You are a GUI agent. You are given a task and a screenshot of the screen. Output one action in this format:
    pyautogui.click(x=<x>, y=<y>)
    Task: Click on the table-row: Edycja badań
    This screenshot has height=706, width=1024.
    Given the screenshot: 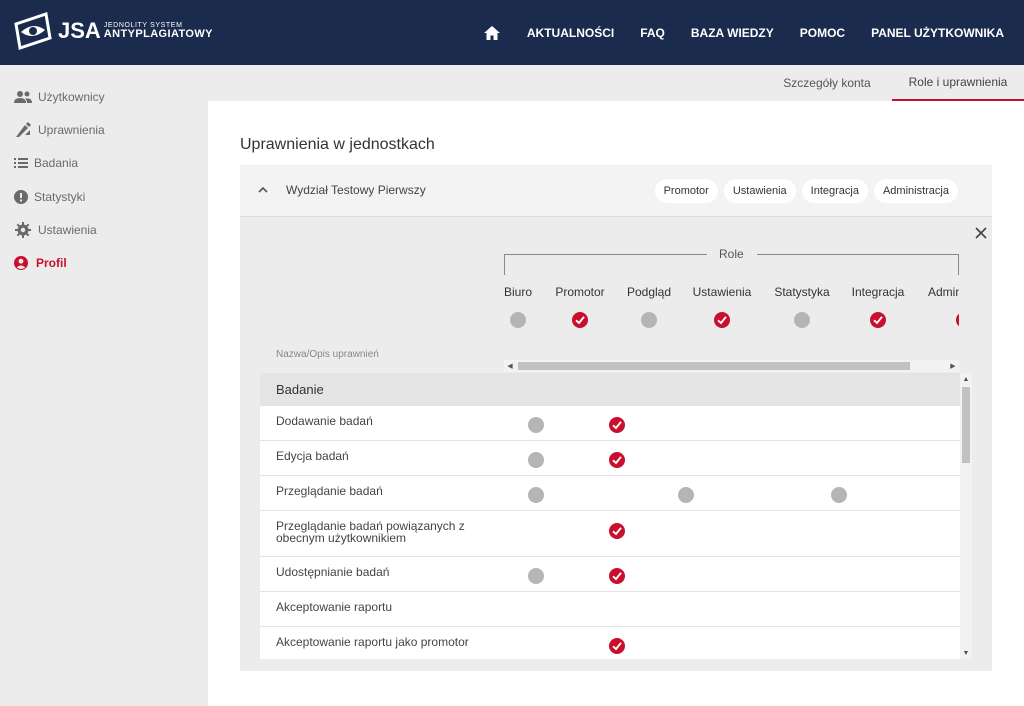 What is the action you would take?
    pyautogui.click(x=610, y=458)
    